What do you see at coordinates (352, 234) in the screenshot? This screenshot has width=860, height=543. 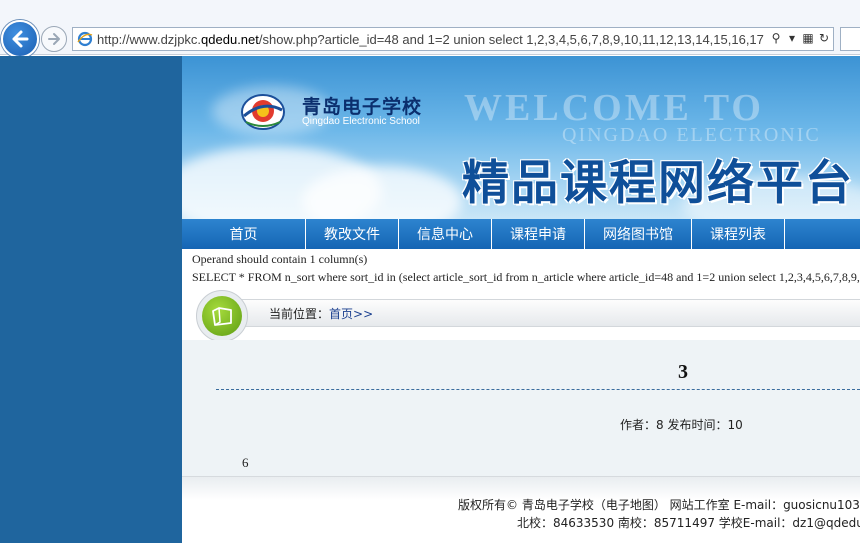 I see `nav-item-reform-docs: 教改文件` at bounding box center [352, 234].